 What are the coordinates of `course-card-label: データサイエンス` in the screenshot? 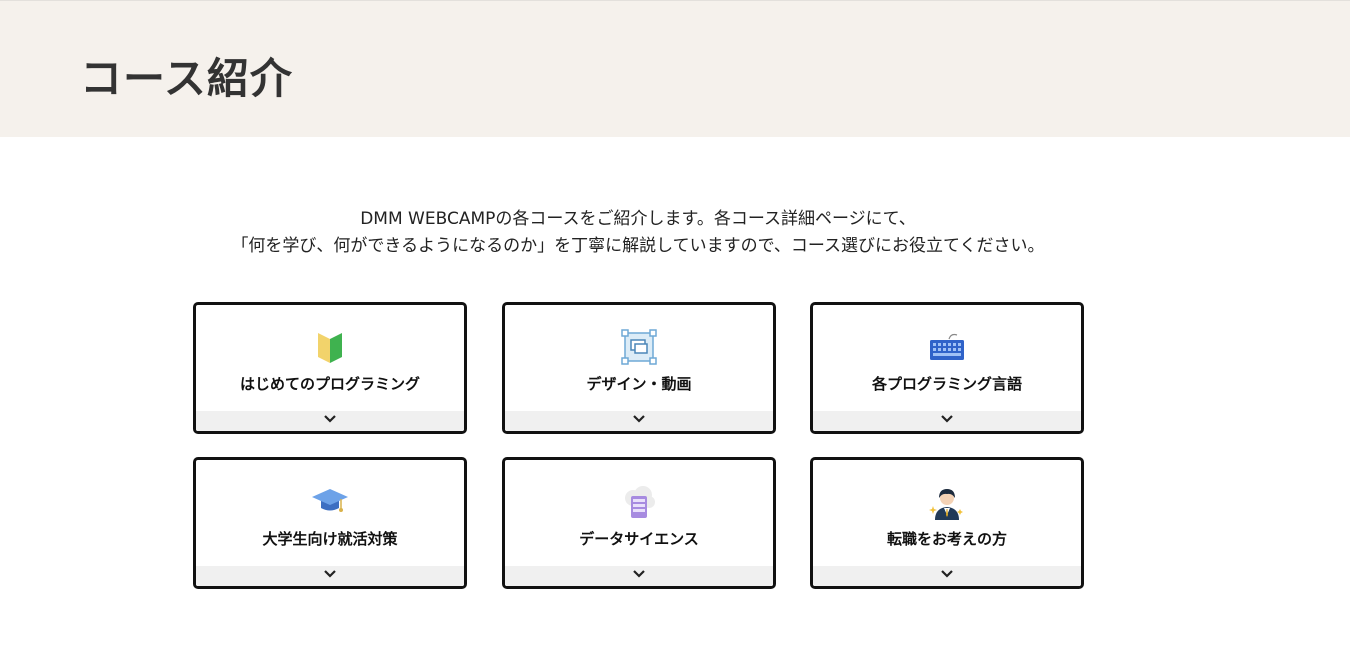 It's located at (639, 539).